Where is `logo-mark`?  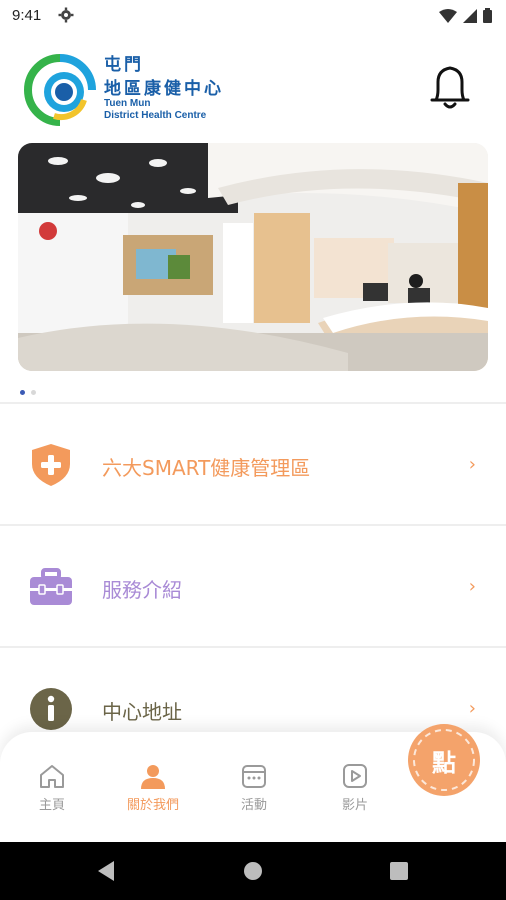 logo-mark is located at coordinates (60, 90).